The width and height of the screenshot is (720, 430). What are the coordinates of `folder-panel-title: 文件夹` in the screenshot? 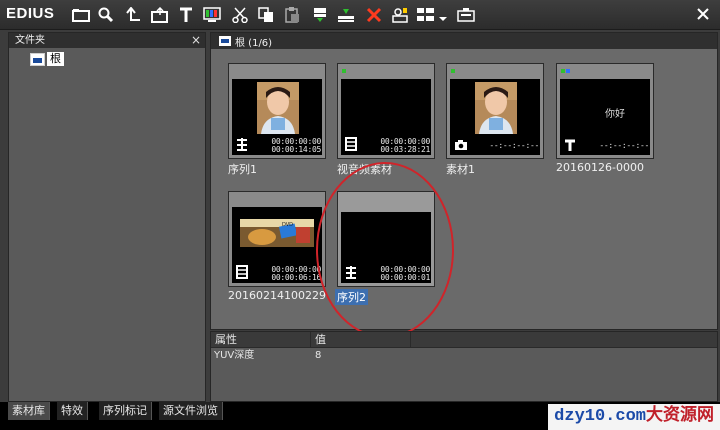 It's located at (30, 40).